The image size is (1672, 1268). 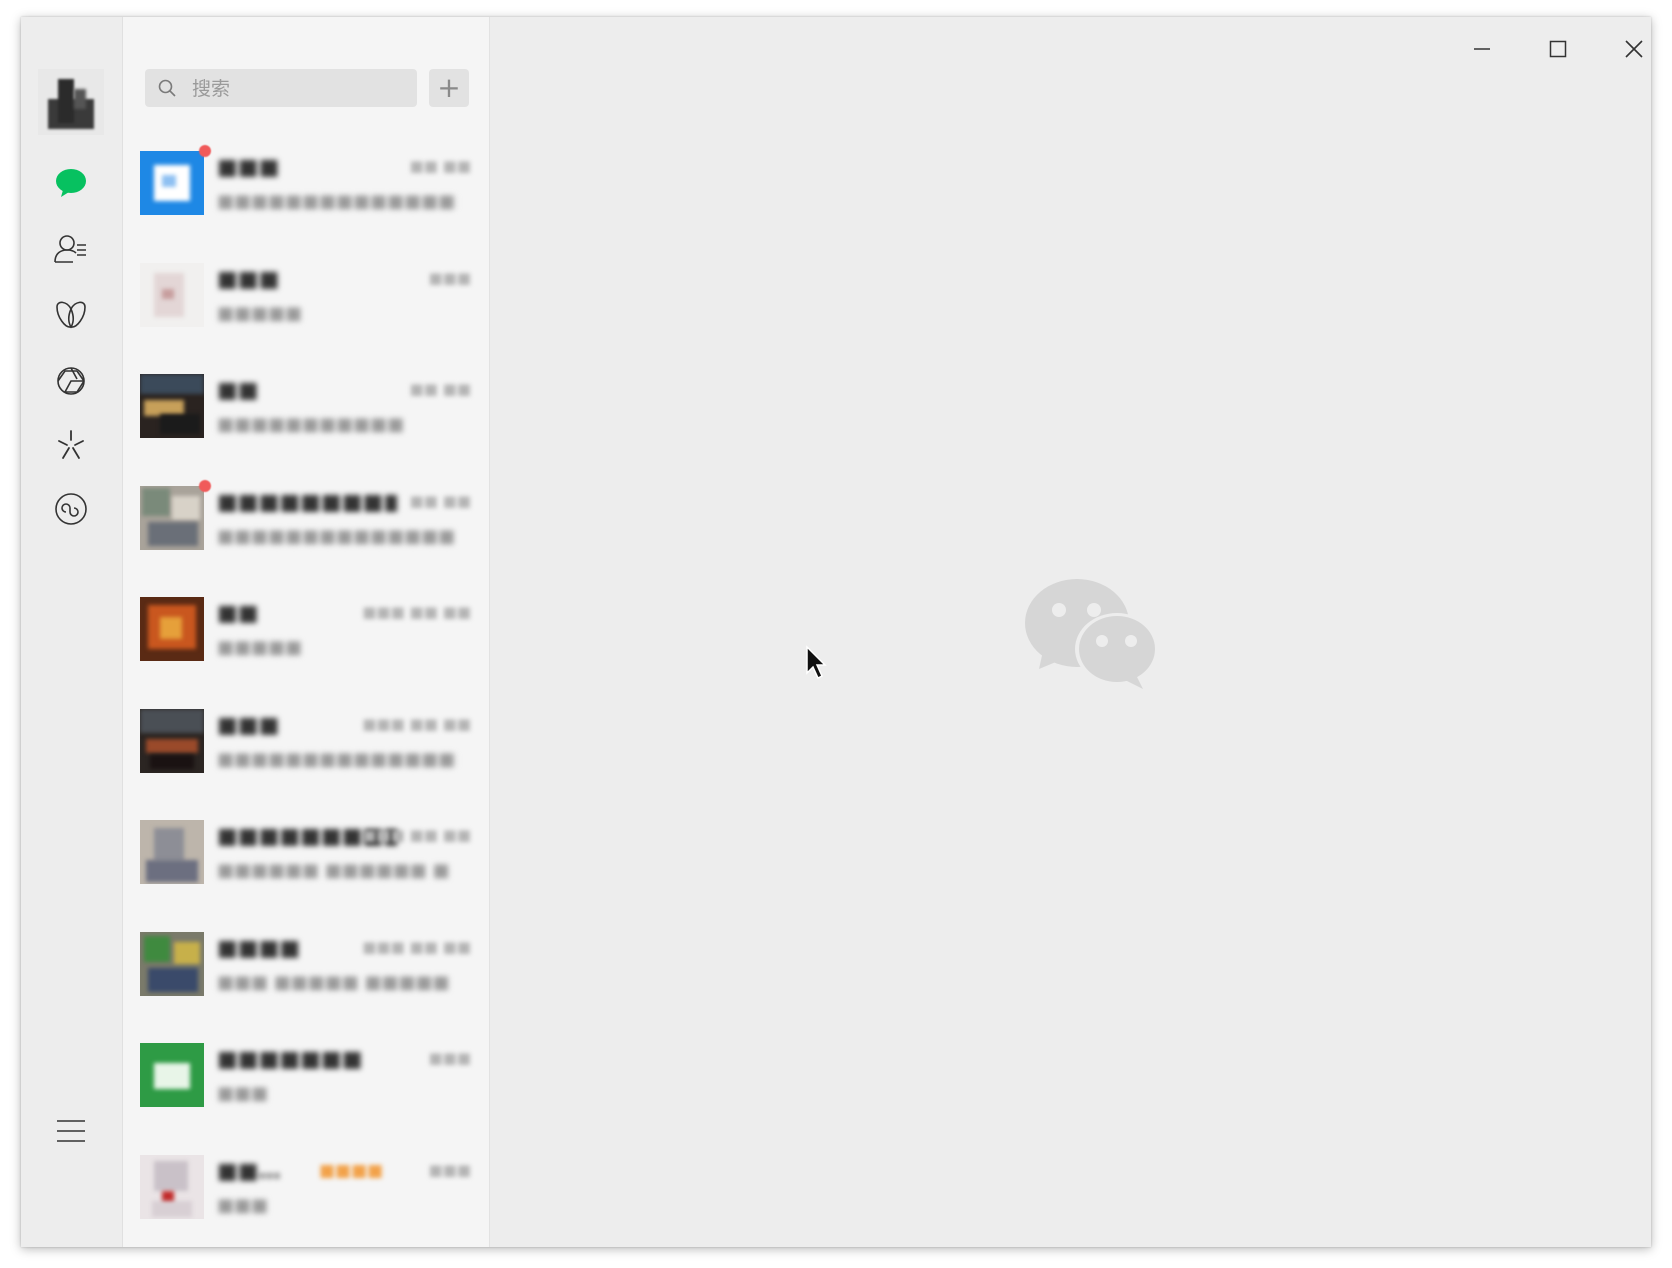 I want to click on chat-list-item: ■■■■ ■■■ ■■ ■■ ■■■ ■■■■■ ■■■■■, so click(x=306, y=972).